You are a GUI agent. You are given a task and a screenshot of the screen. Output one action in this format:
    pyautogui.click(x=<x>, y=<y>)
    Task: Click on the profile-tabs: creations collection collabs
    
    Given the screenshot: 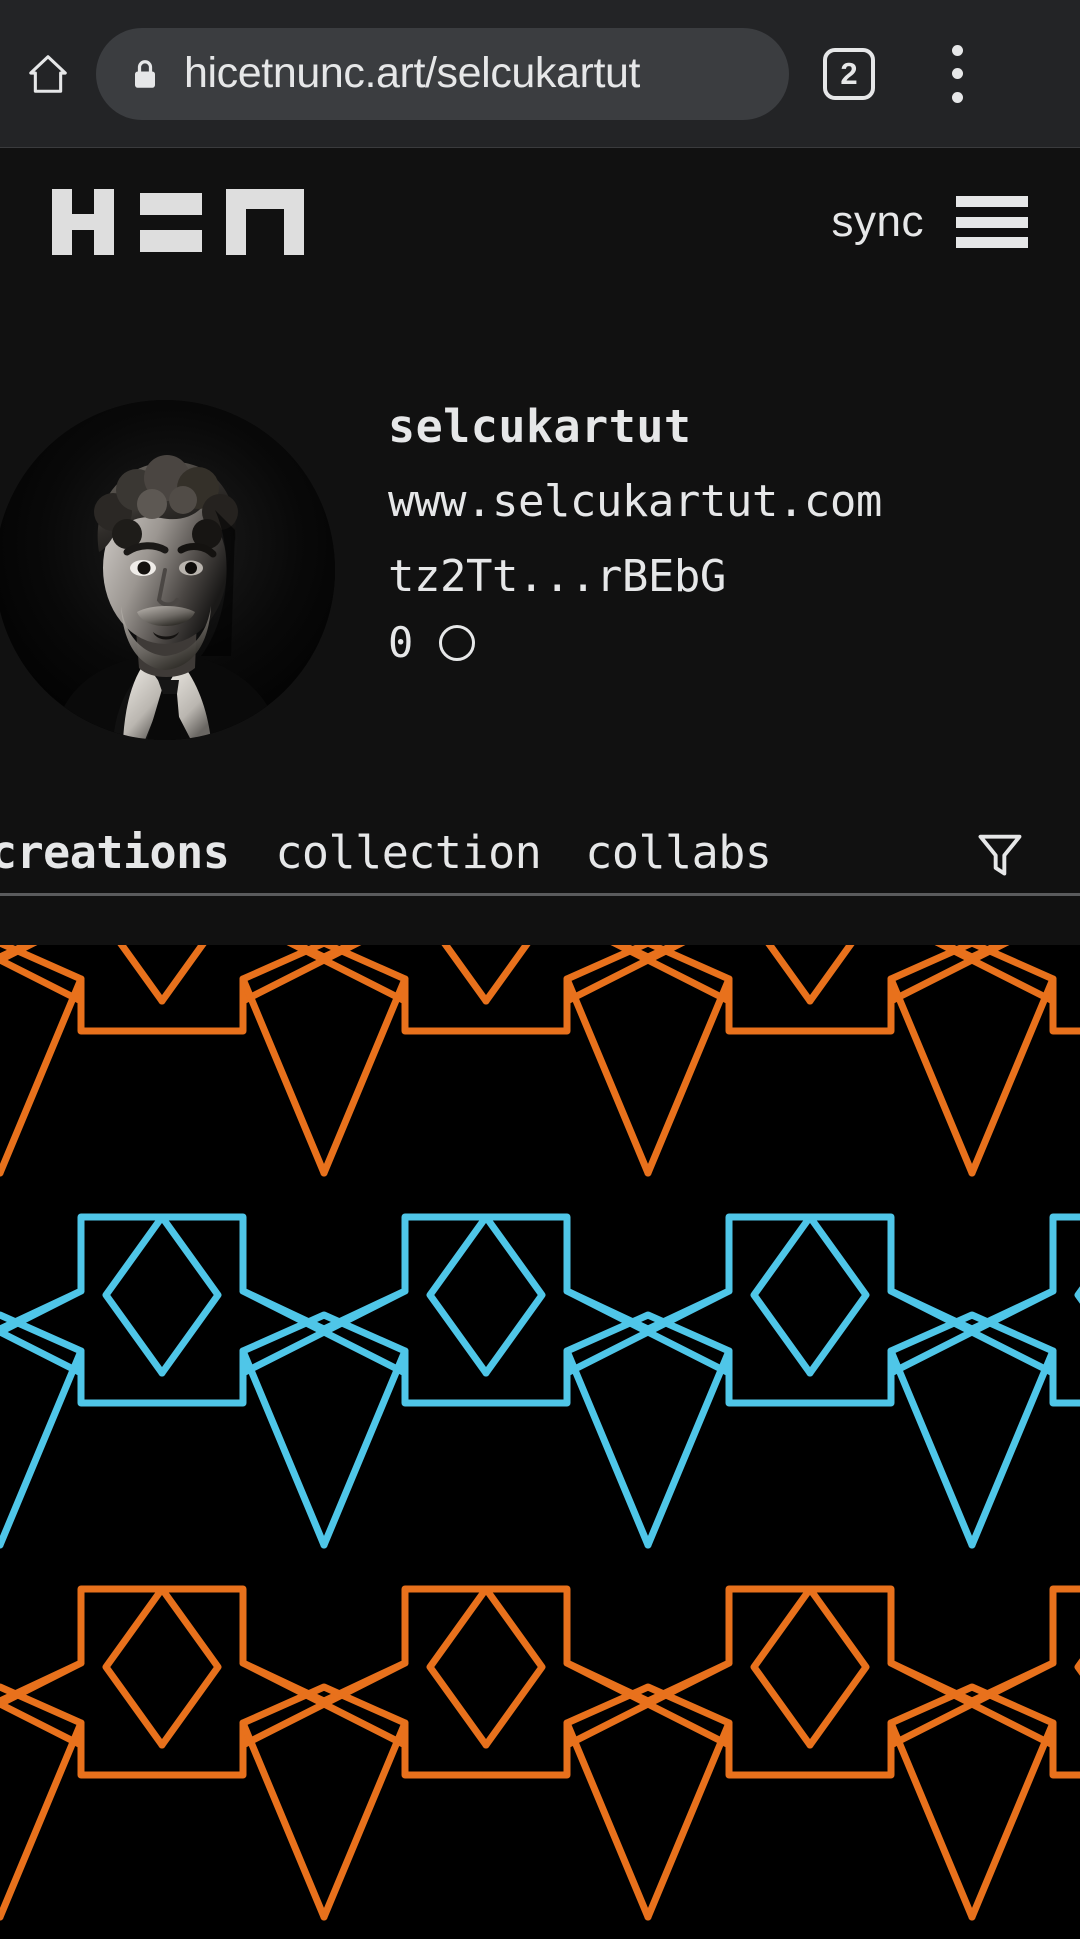 What is the action you would take?
    pyautogui.click(x=540, y=852)
    